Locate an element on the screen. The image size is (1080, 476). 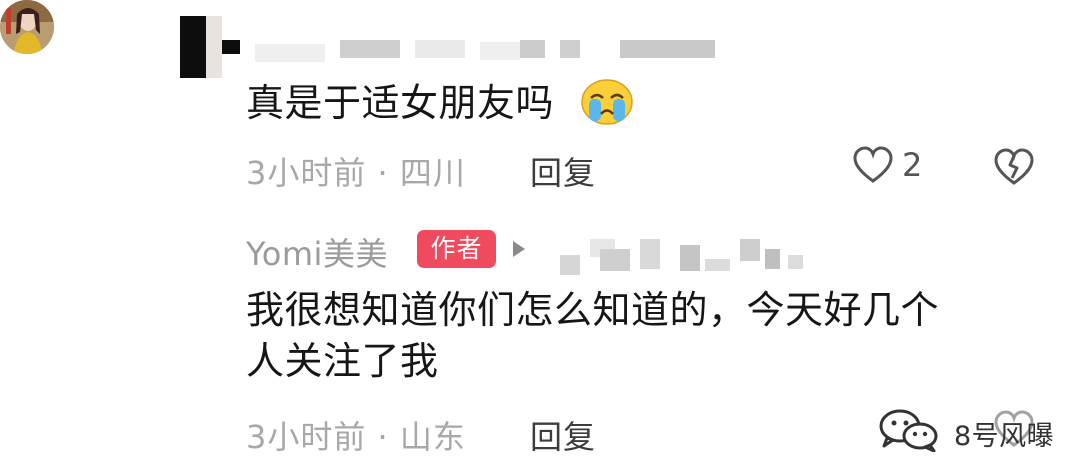
heart-outline-icon is located at coordinates (873, 164).